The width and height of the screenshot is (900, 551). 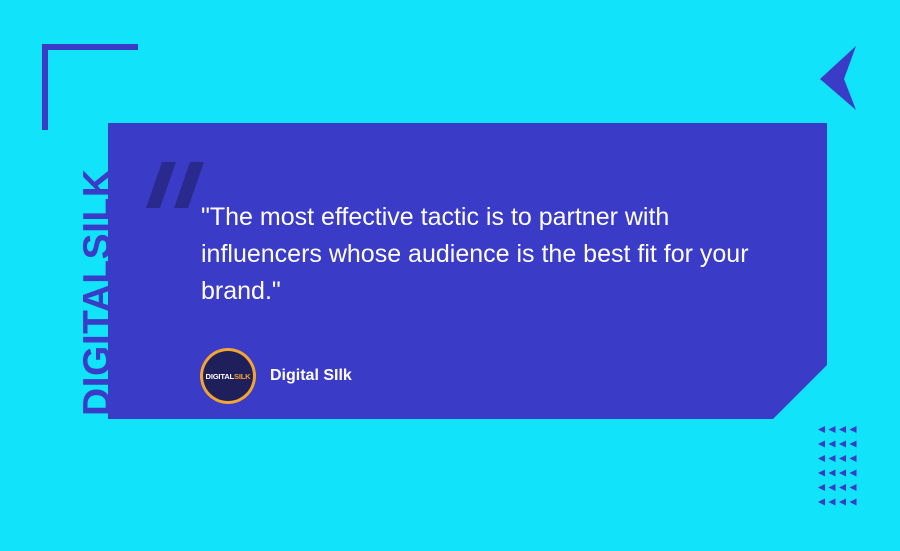 What do you see at coordinates (90, 87) in the screenshot?
I see `corner-bracket-icon` at bounding box center [90, 87].